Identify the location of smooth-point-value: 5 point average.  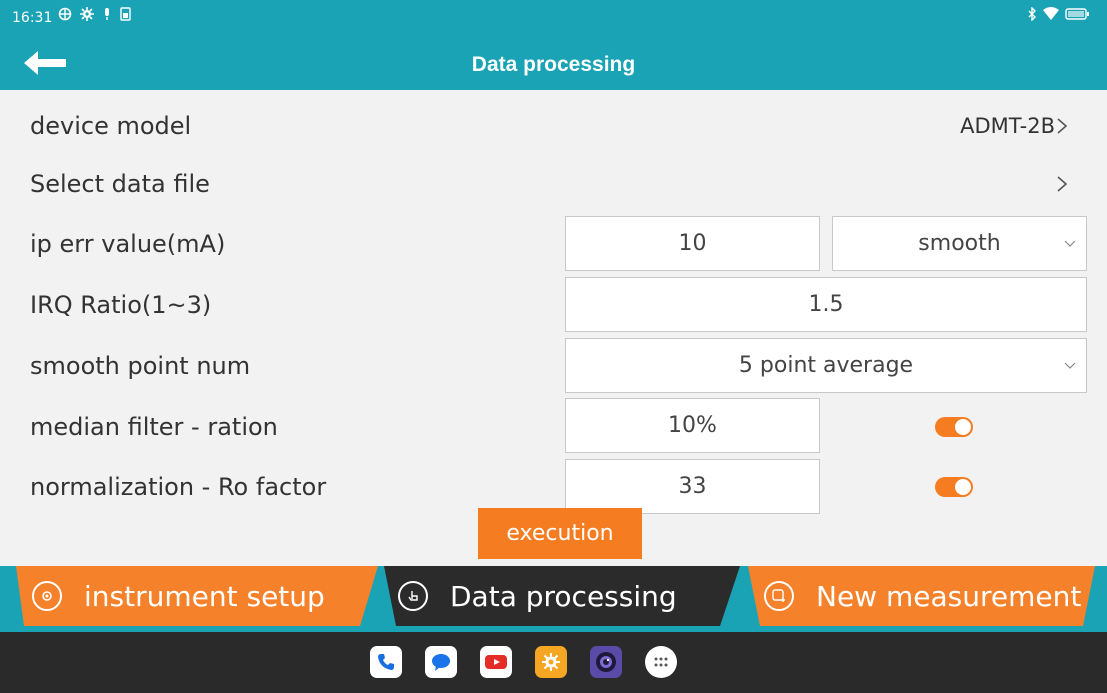
(826, 365).